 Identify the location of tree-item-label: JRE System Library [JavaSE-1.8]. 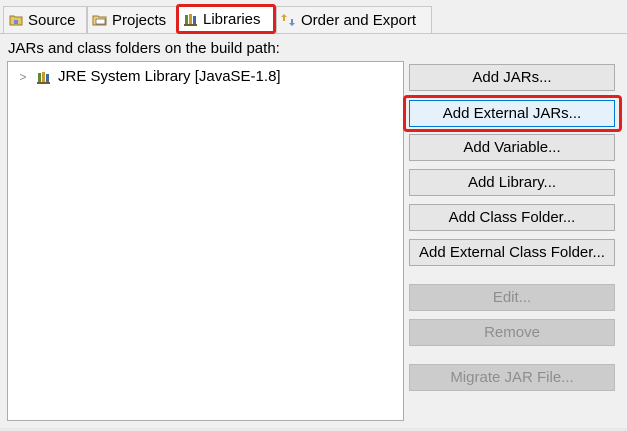
(169, 76).